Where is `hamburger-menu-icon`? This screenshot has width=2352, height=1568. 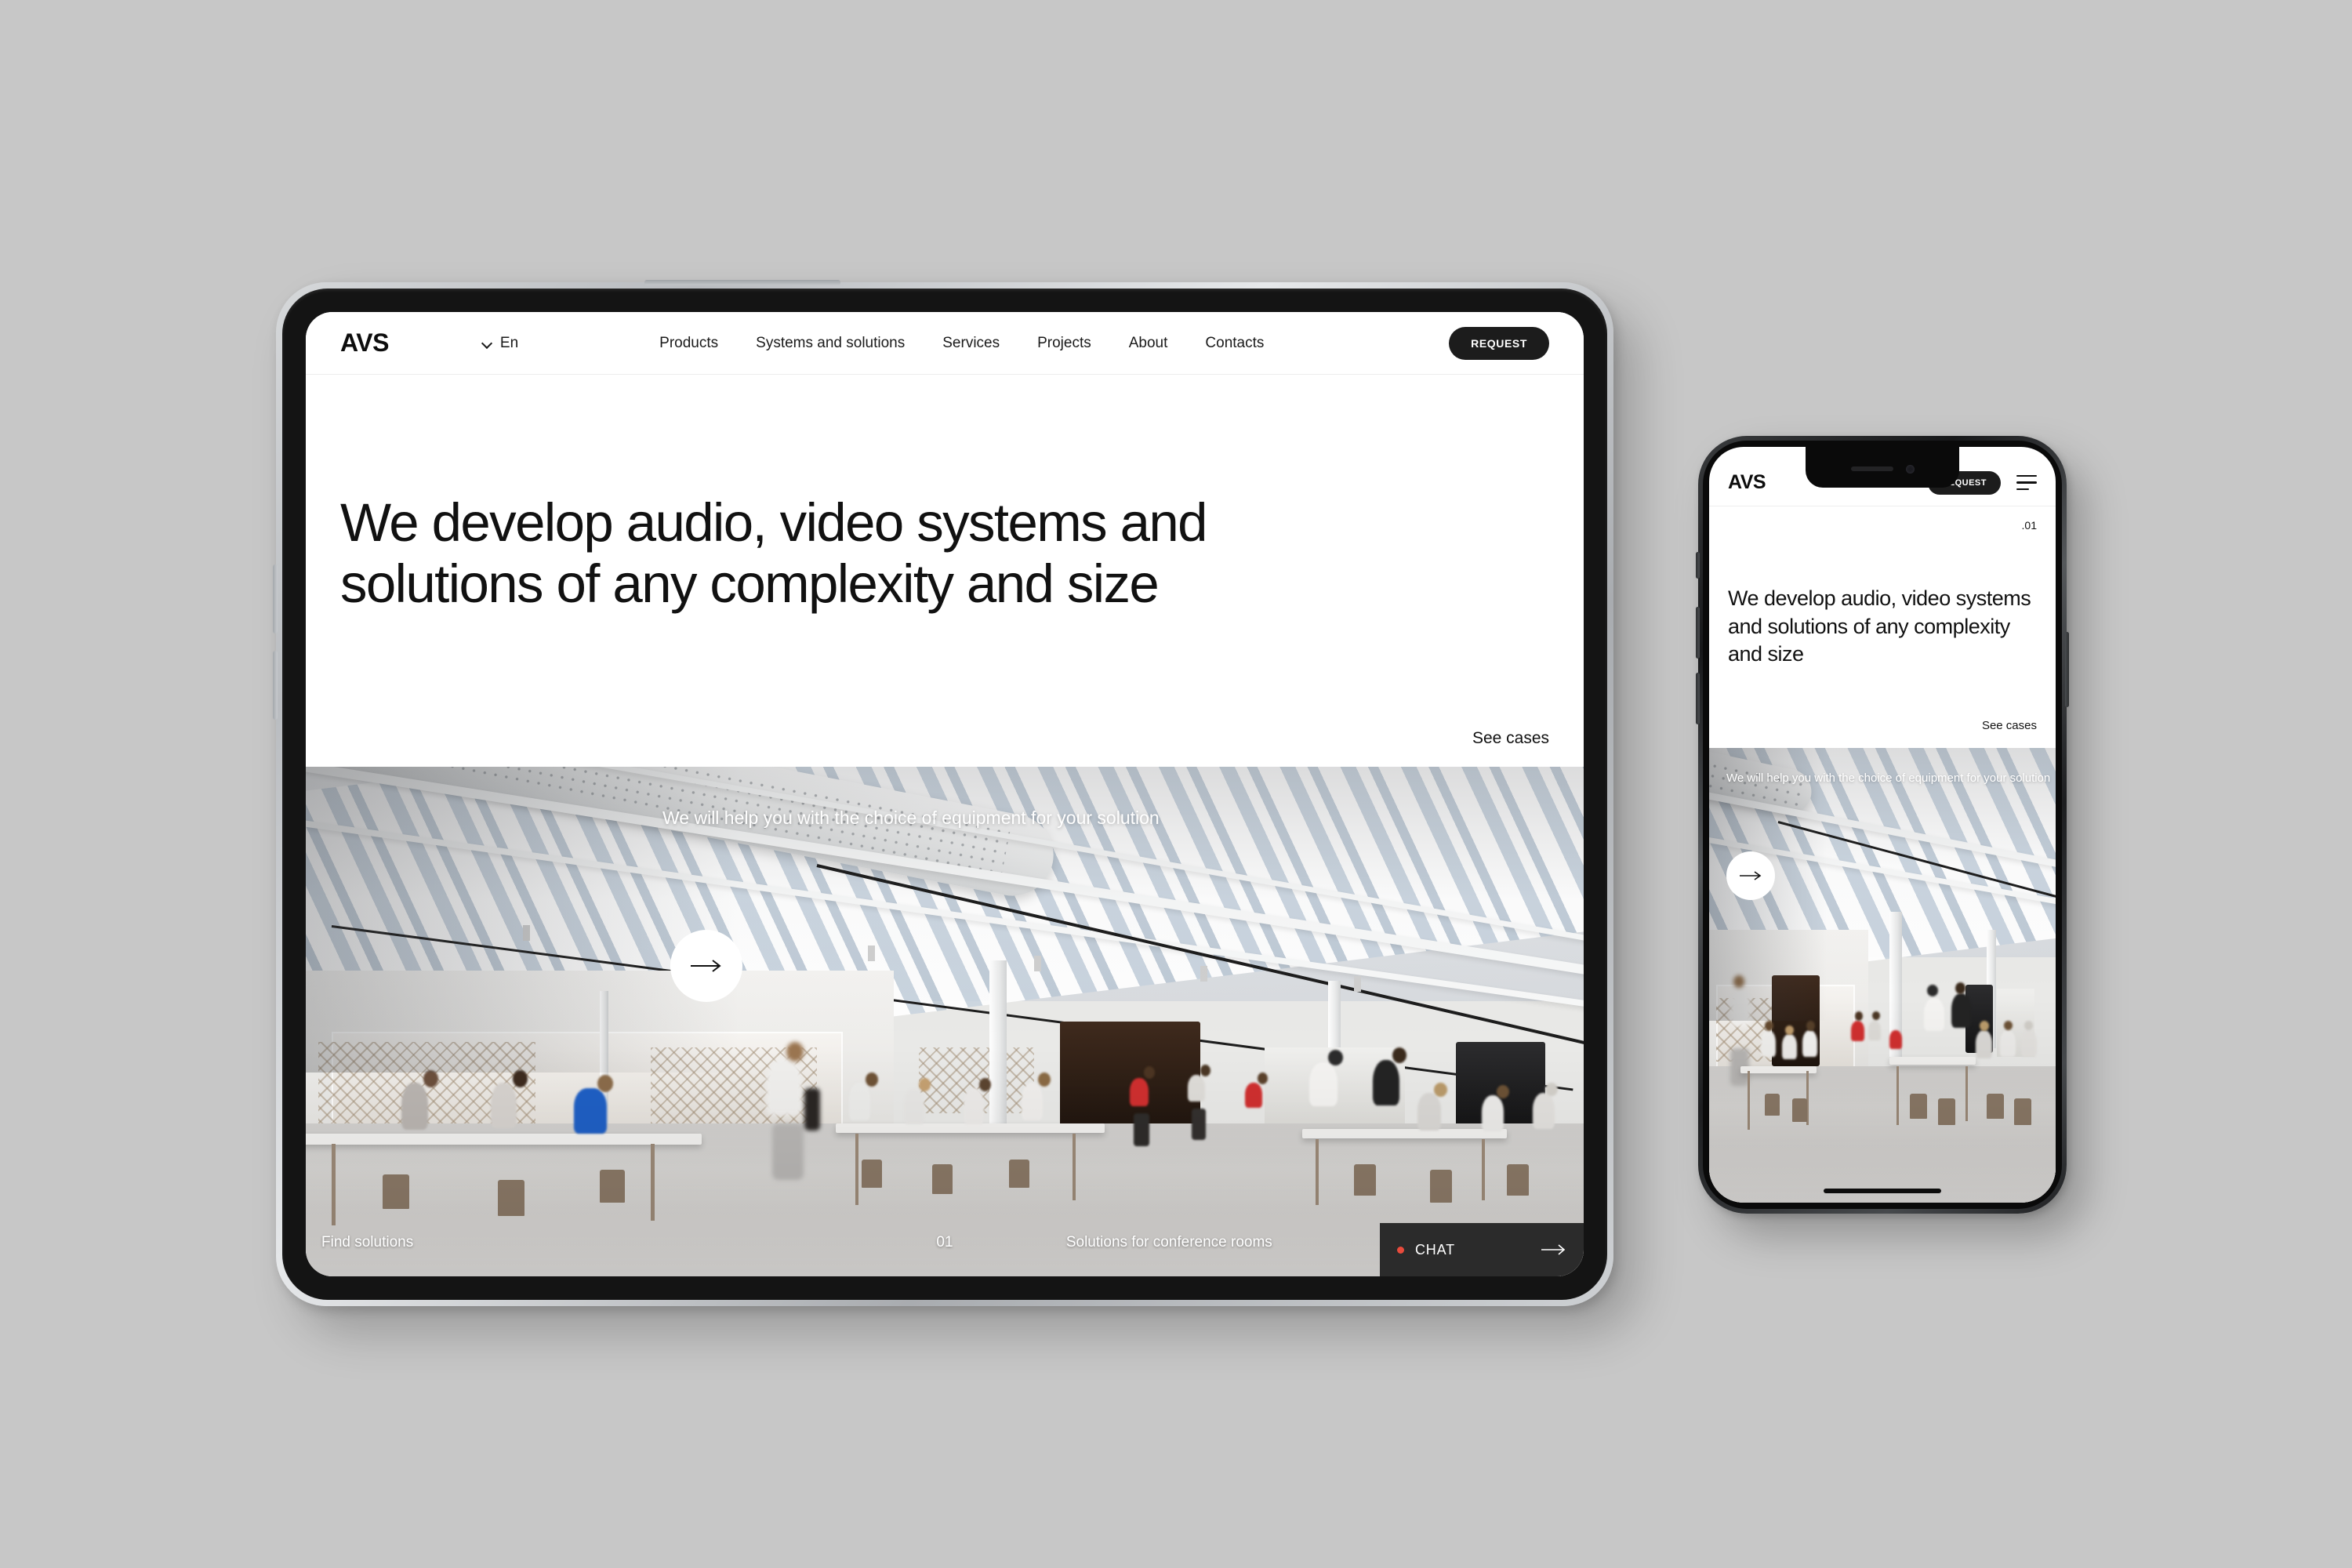 hamburger-menu-icon is located at coordinates (2026, 482).